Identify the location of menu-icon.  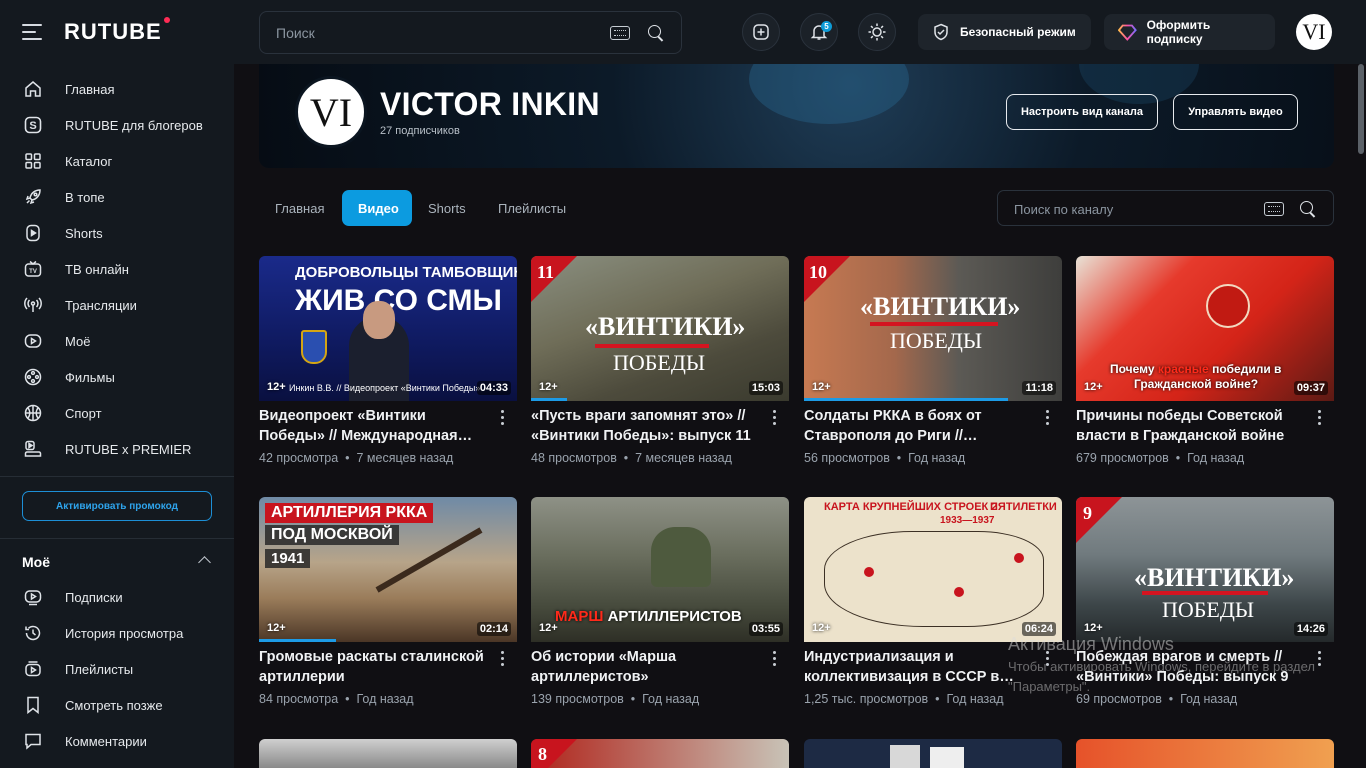
(32, 32).